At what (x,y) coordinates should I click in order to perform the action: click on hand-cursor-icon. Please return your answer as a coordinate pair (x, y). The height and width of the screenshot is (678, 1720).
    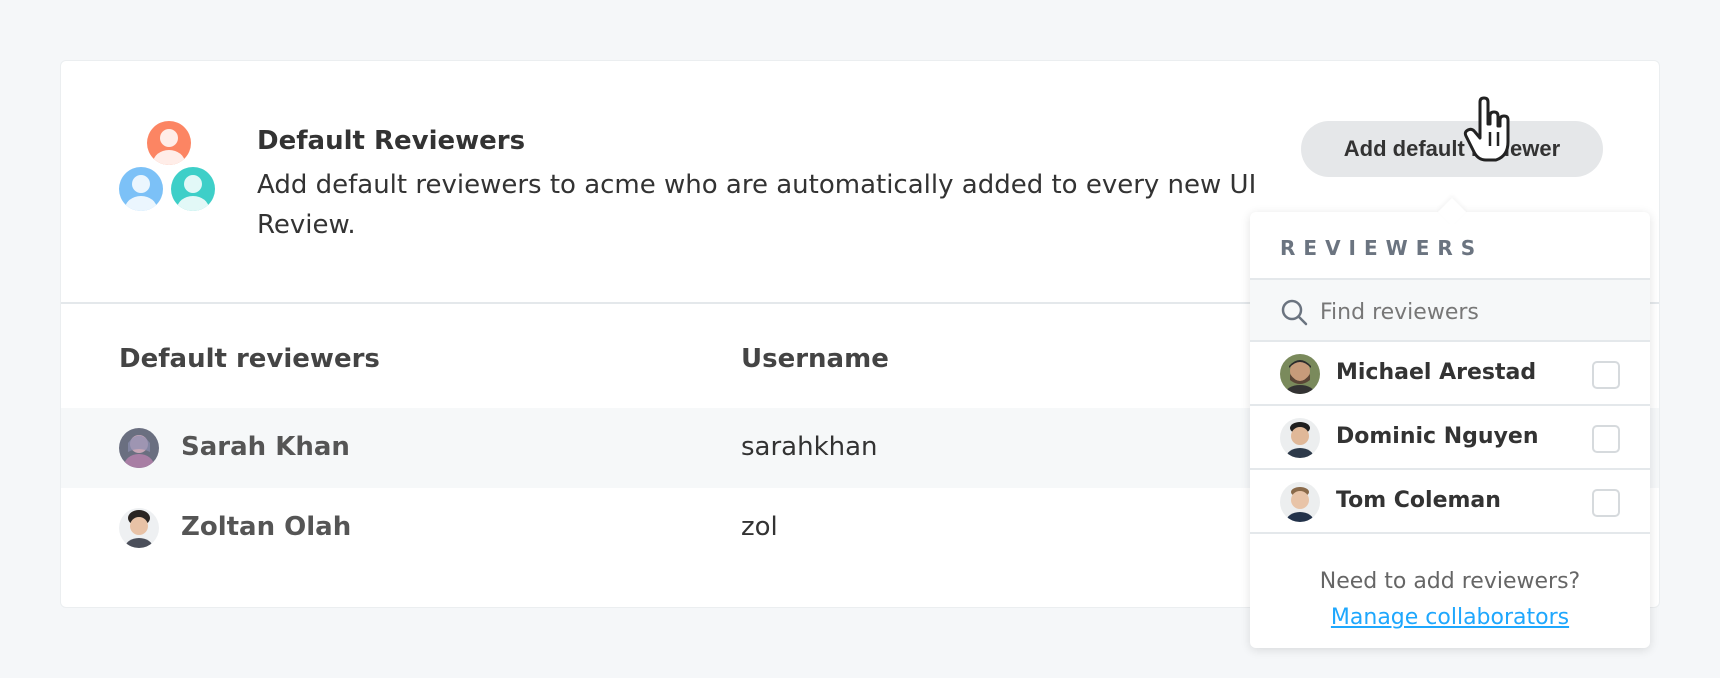
    Looking at the image, I should click on (1488, 130).